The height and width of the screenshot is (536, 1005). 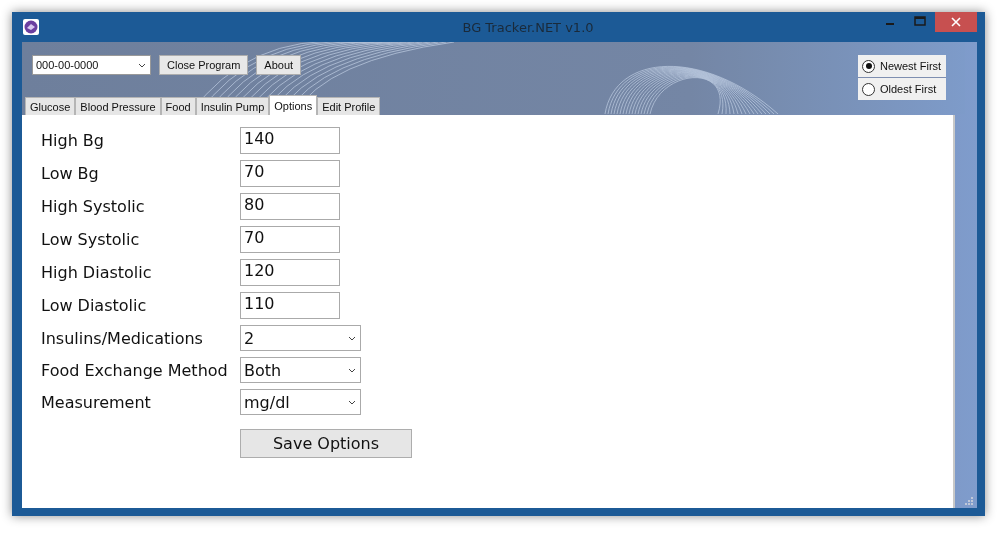 What do you see at coordinates (118, 106) in the screenshot?
I see `tab: Blood Pressure` at bounding box center [118, 106].